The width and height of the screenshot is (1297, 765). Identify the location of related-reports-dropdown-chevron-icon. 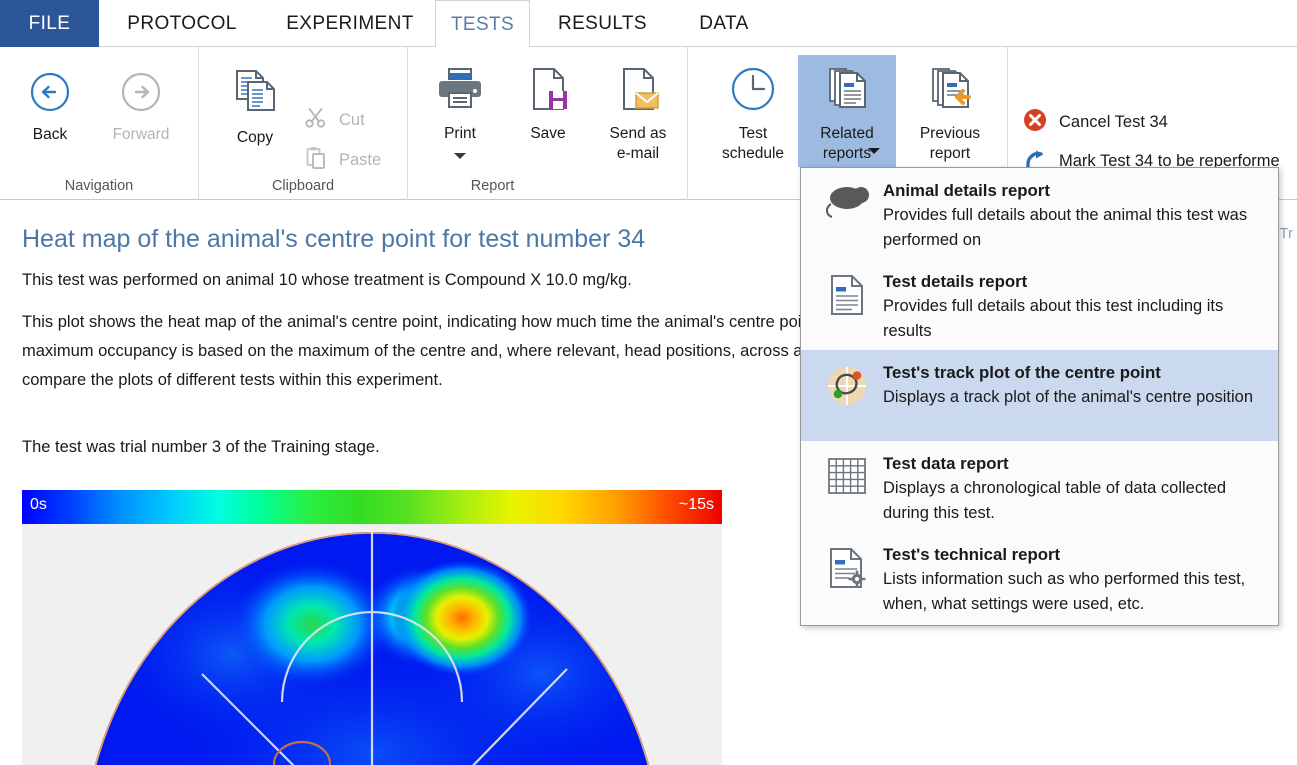
(874, 152).